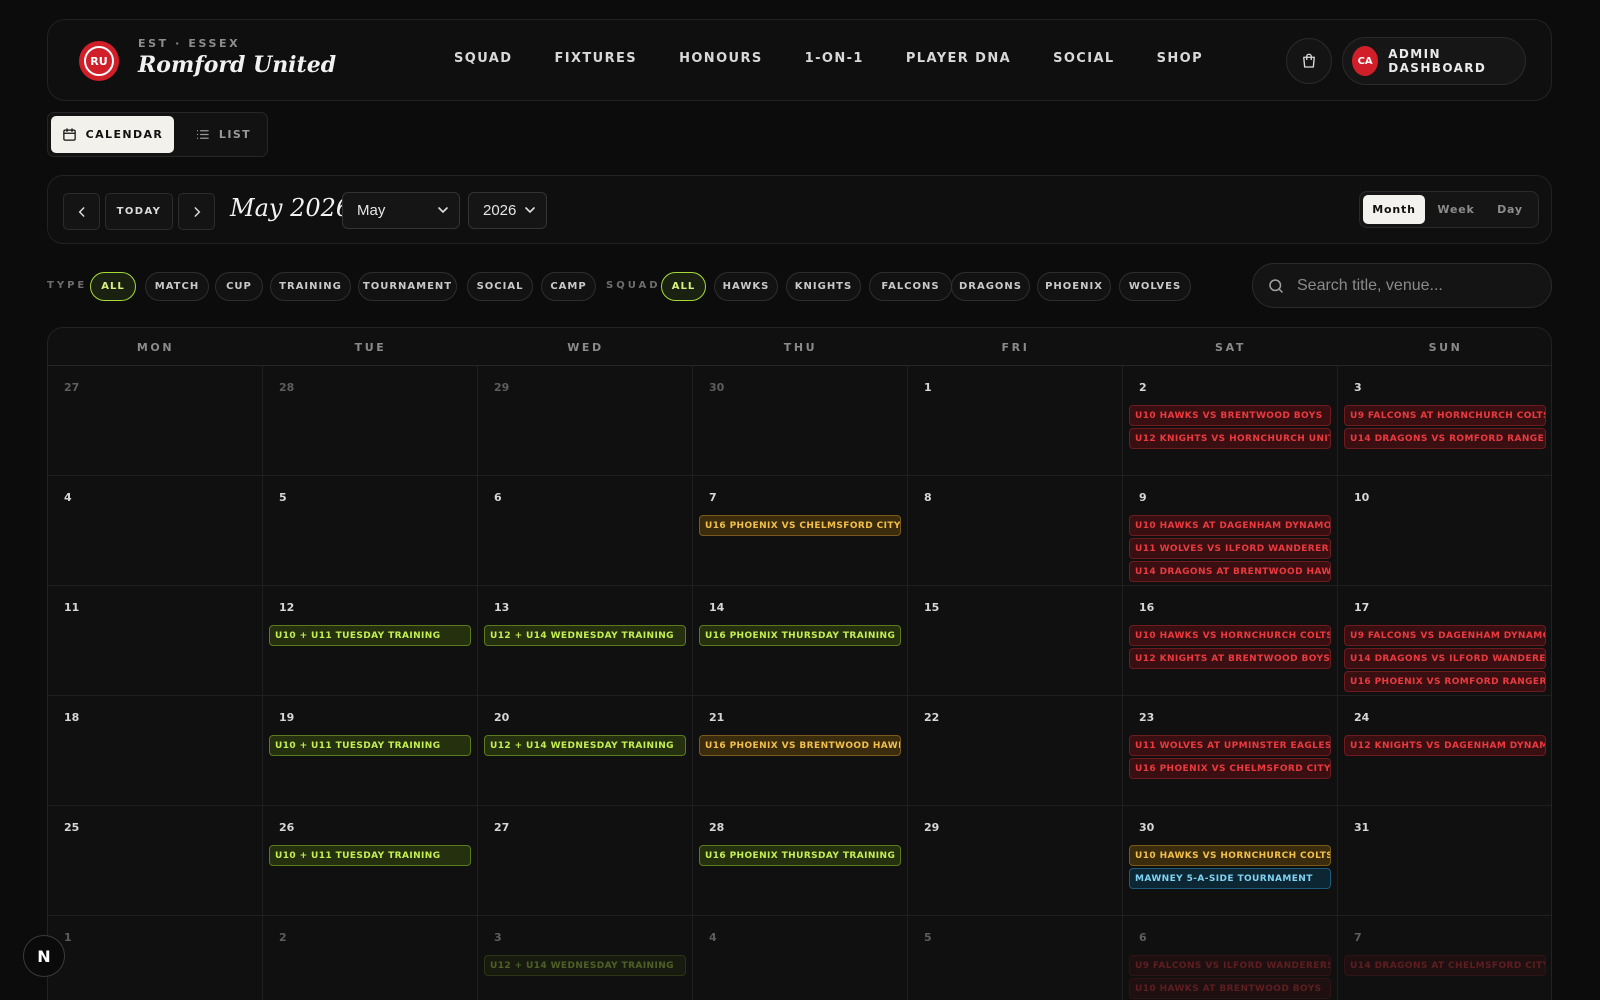  Describe the element at coordinates (112, 134) in the screenshot. I see `calendar-view-button: CALENDAR` at that location.